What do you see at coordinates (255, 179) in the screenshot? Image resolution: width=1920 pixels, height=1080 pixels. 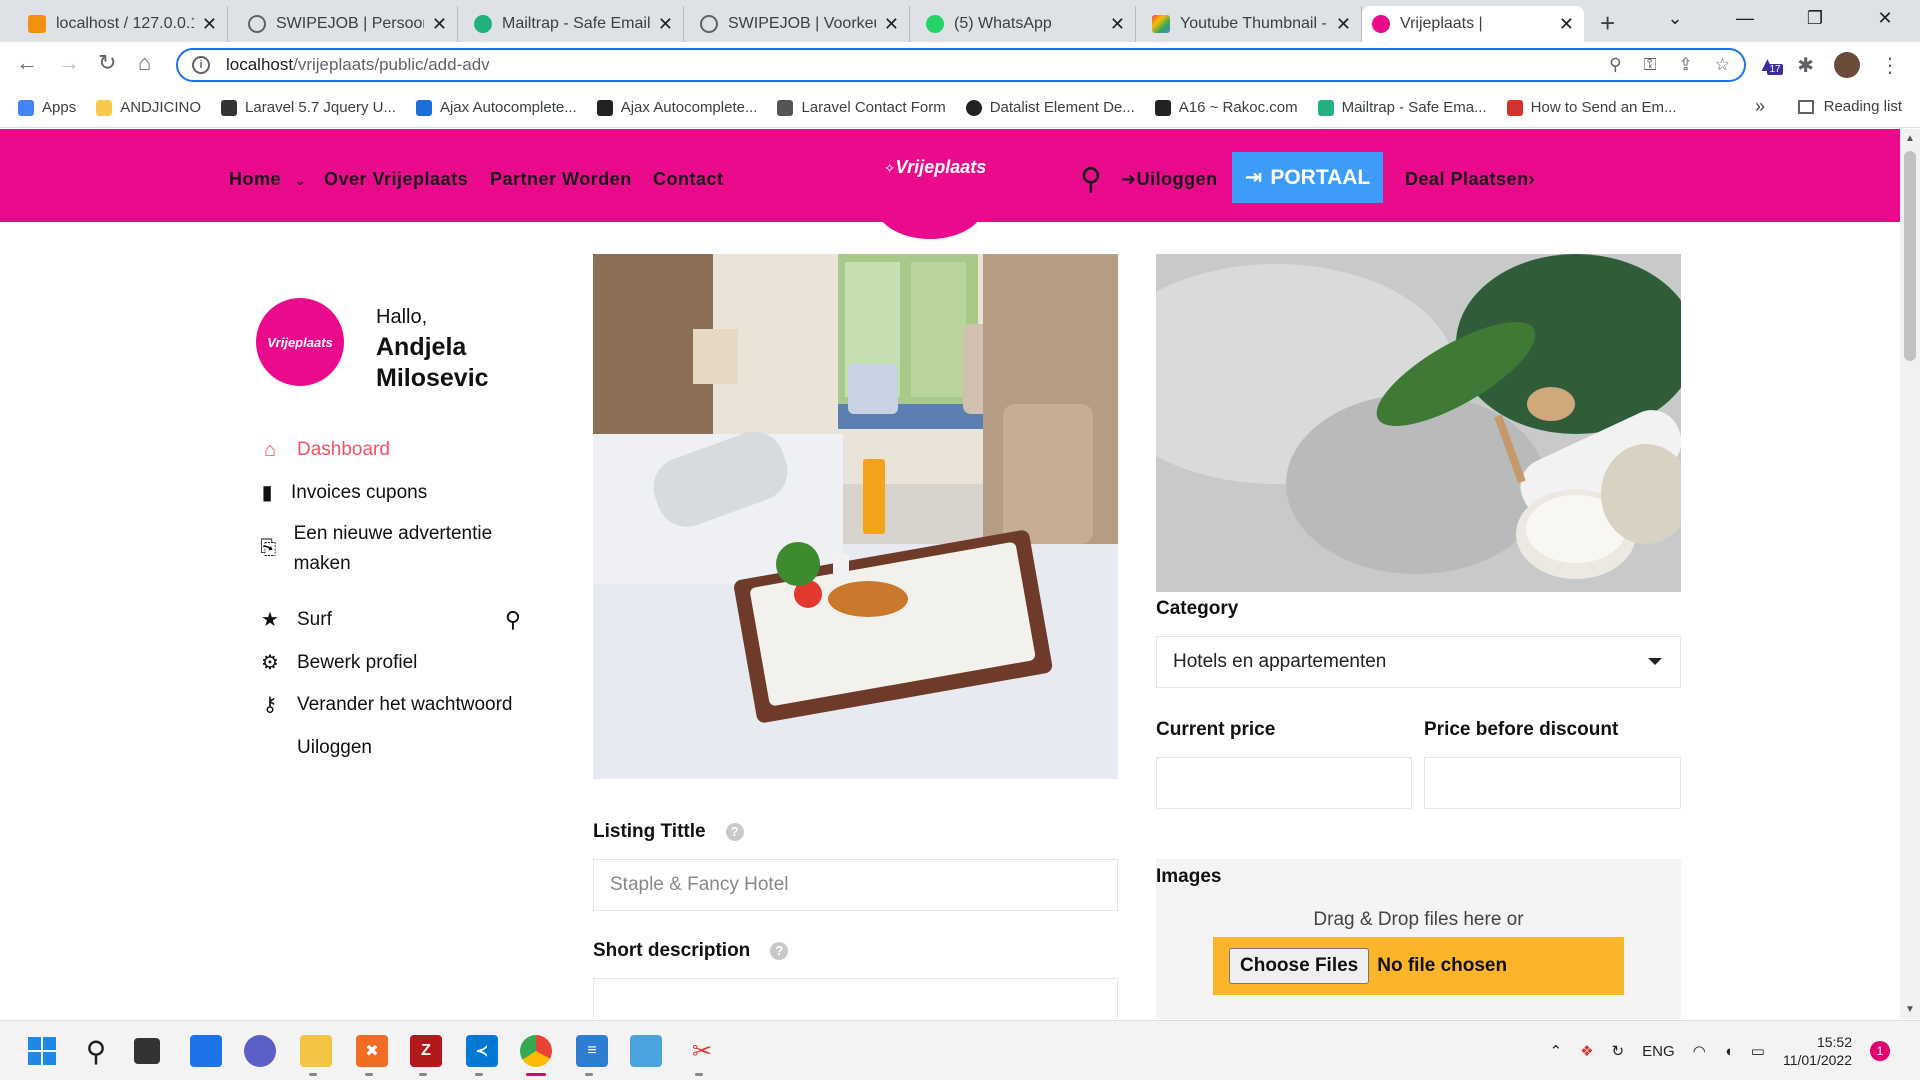 I see `nav-home-label: Home` at bounding box center [255, 179].